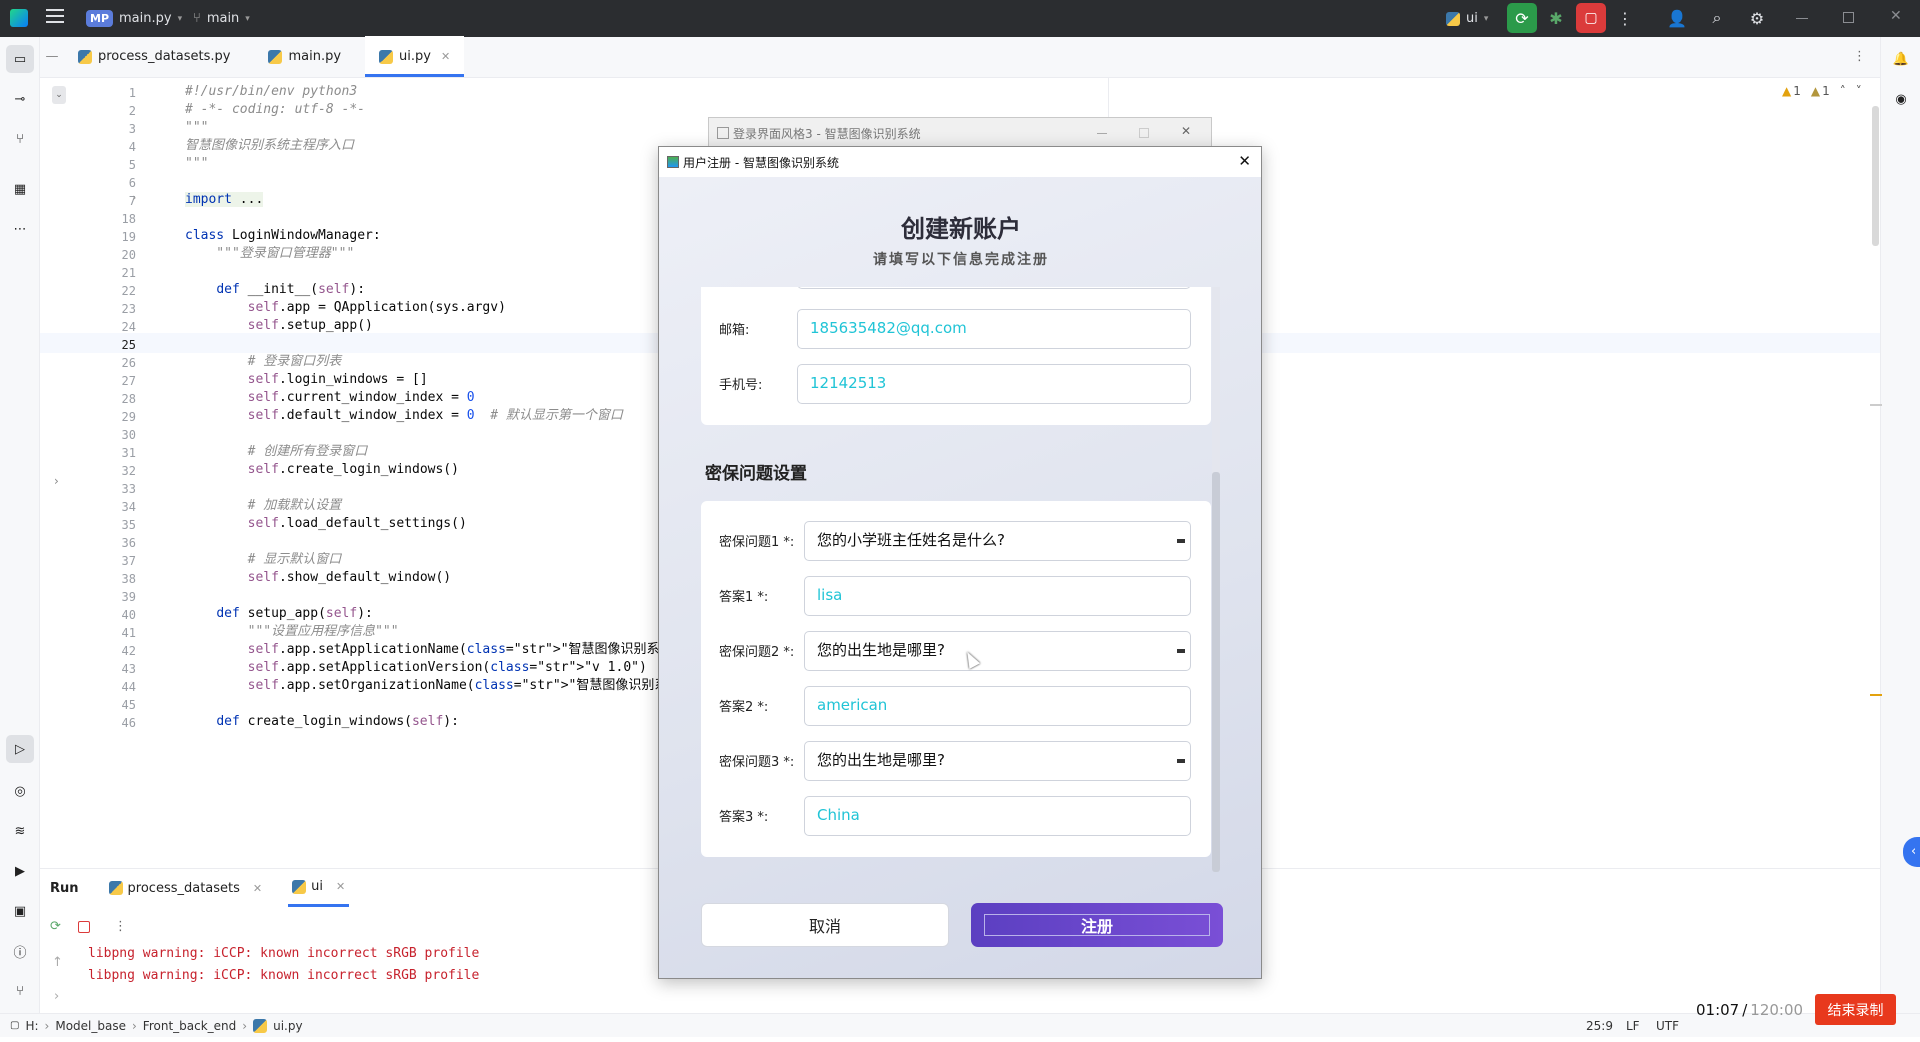  What do you see at coordinates (1633, 1026) in the screenshot?
I see `line-separator: LF` at bounding box center [1633, 1026].